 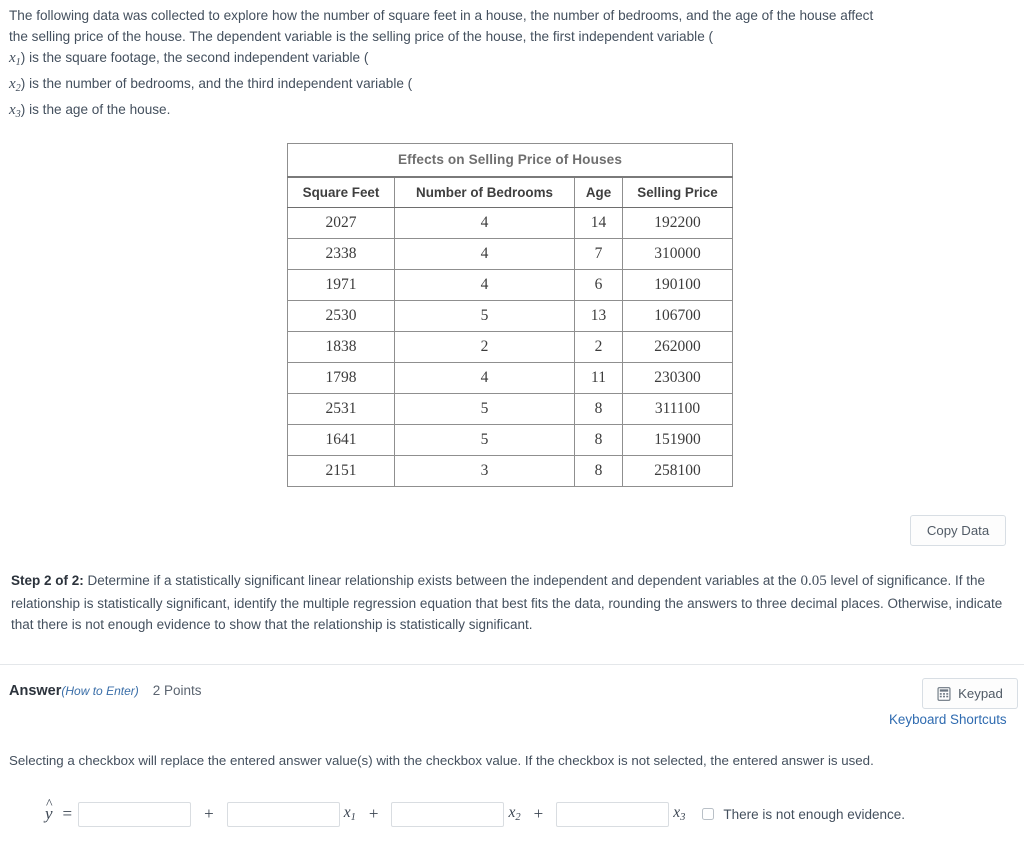 What do you see at coordinates (47, 580) in the screenshot?
I see `step-heading: Step 2 of 2:` at bounding box center [47, 580].